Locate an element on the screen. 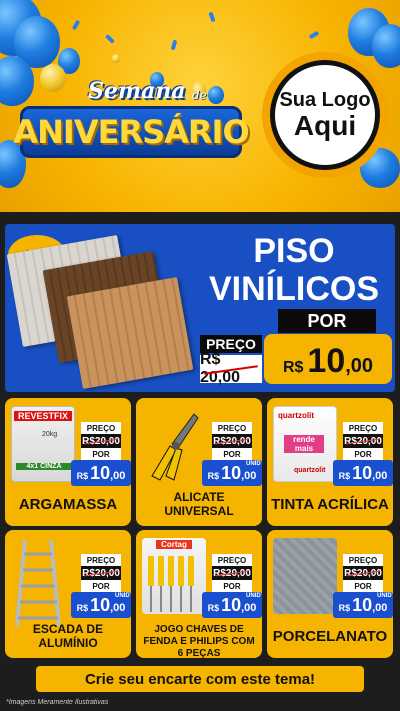 This screenshot has width=400, height=711. event-title: Semana de ANIVERSÁRIO is located at coordinates (131, 122).